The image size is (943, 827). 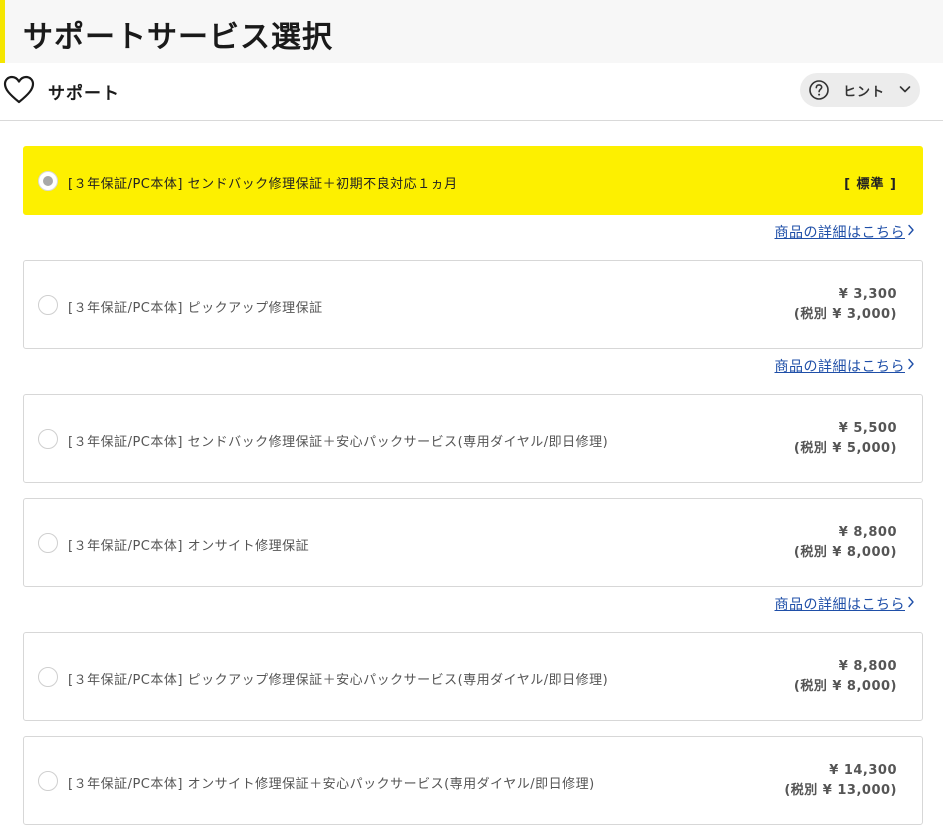 What do you see at coordinates (867, 294) in the screenshot?
I see `price-tax-included: ¥ 3,300` at bounding box center [867, 294].